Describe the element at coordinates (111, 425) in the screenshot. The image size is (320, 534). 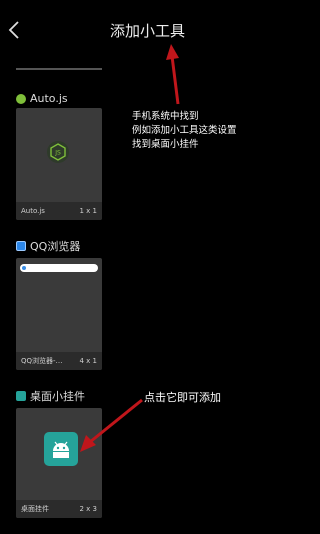
I see `arrow-to-widget` at that location.